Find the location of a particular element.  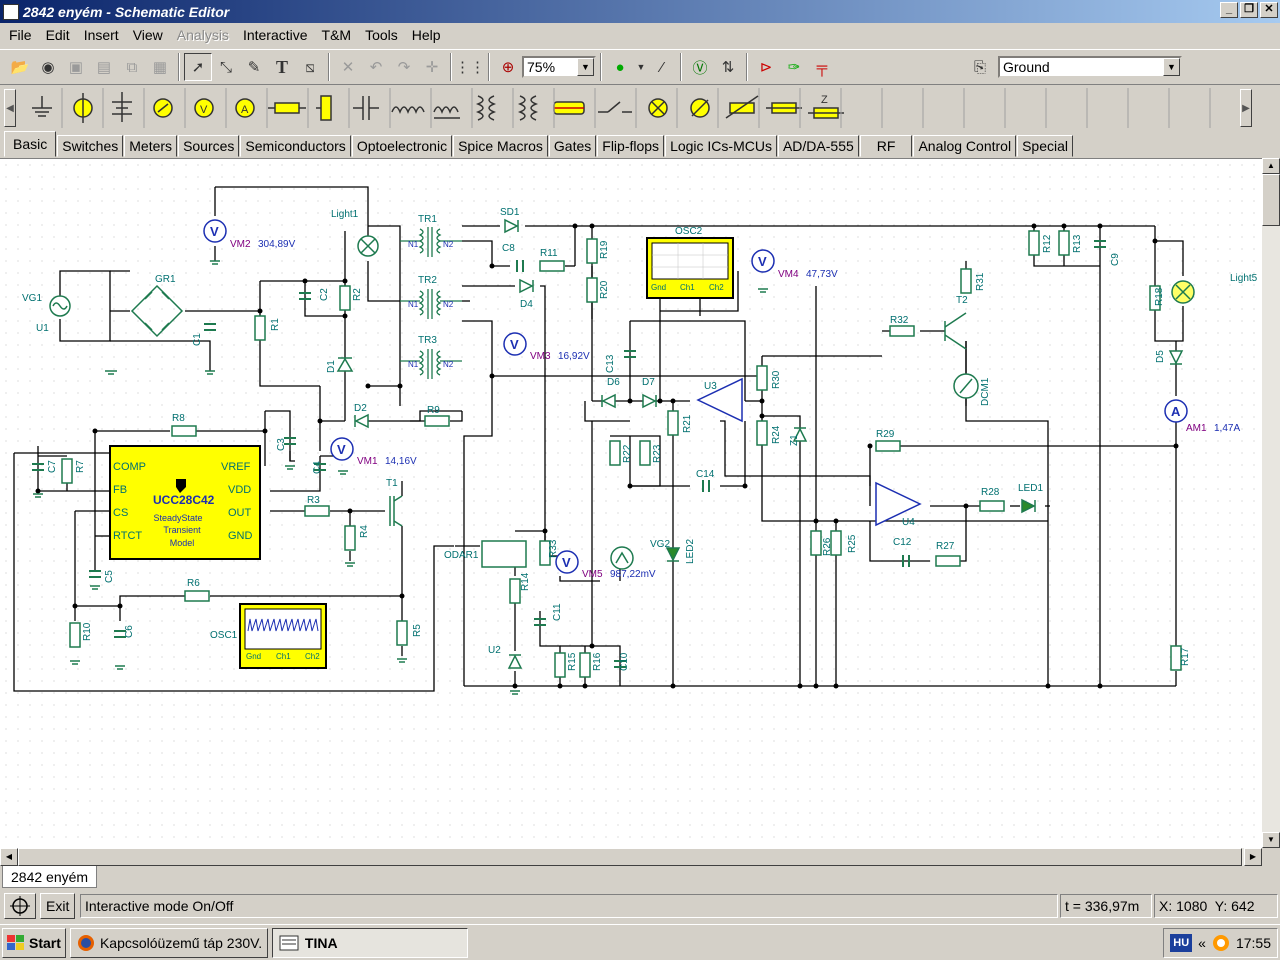

open-icon: 📂 is located at coordinates (20, 67).